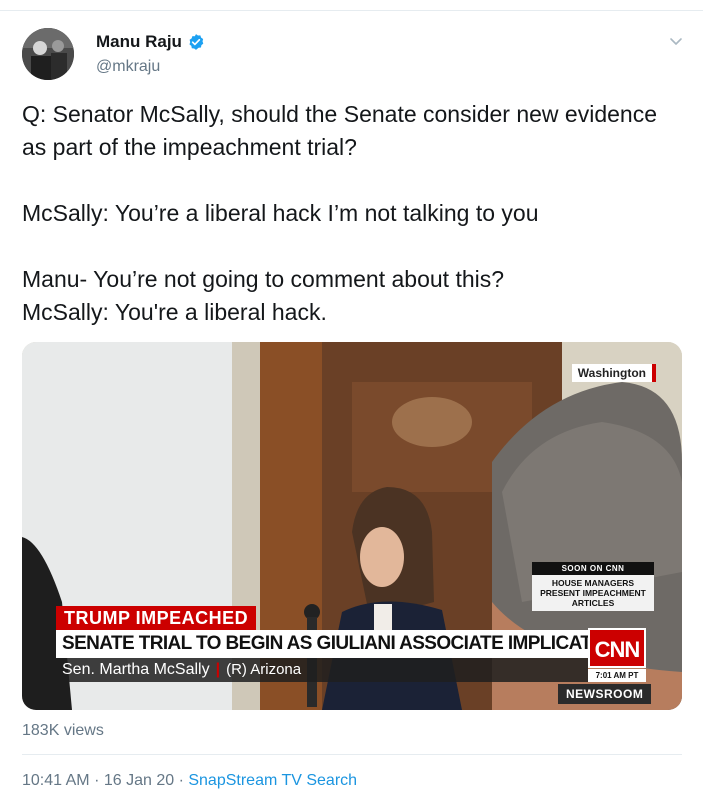 This screenshot has width=703, height=800. I want to click on author-name: Manu Raju, so click(139, 42).